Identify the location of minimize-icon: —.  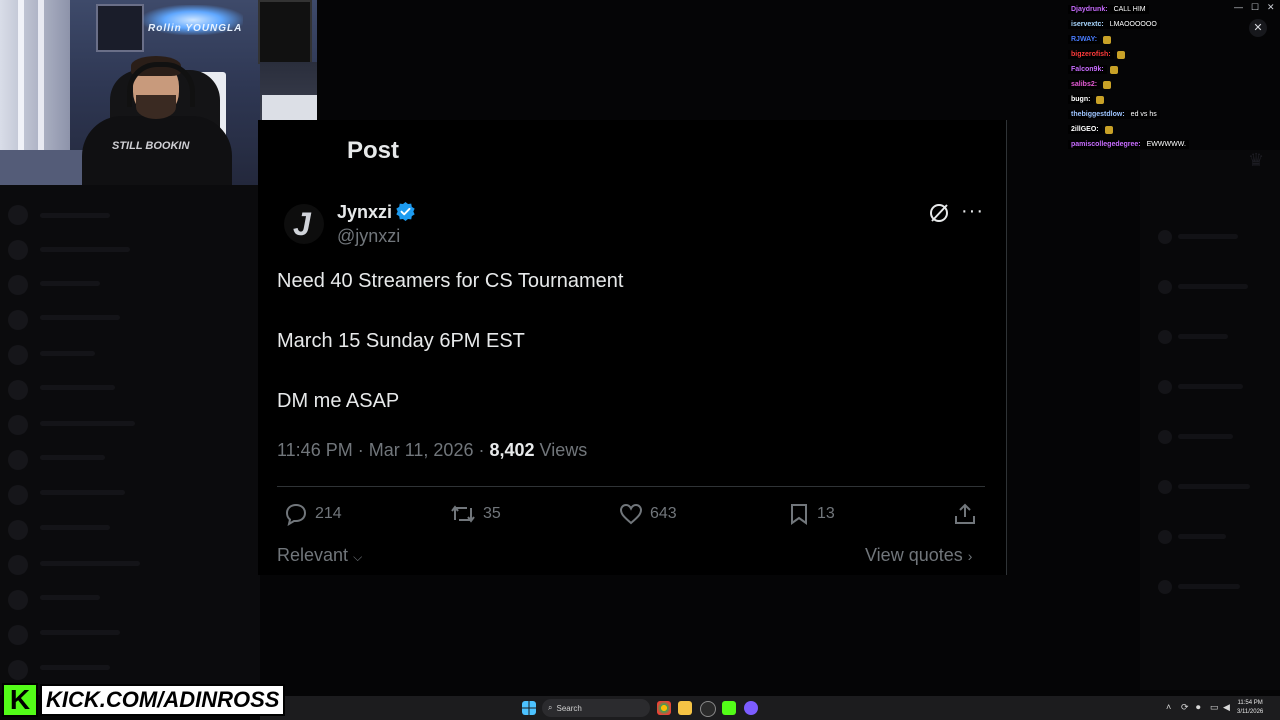
(1238, 7).